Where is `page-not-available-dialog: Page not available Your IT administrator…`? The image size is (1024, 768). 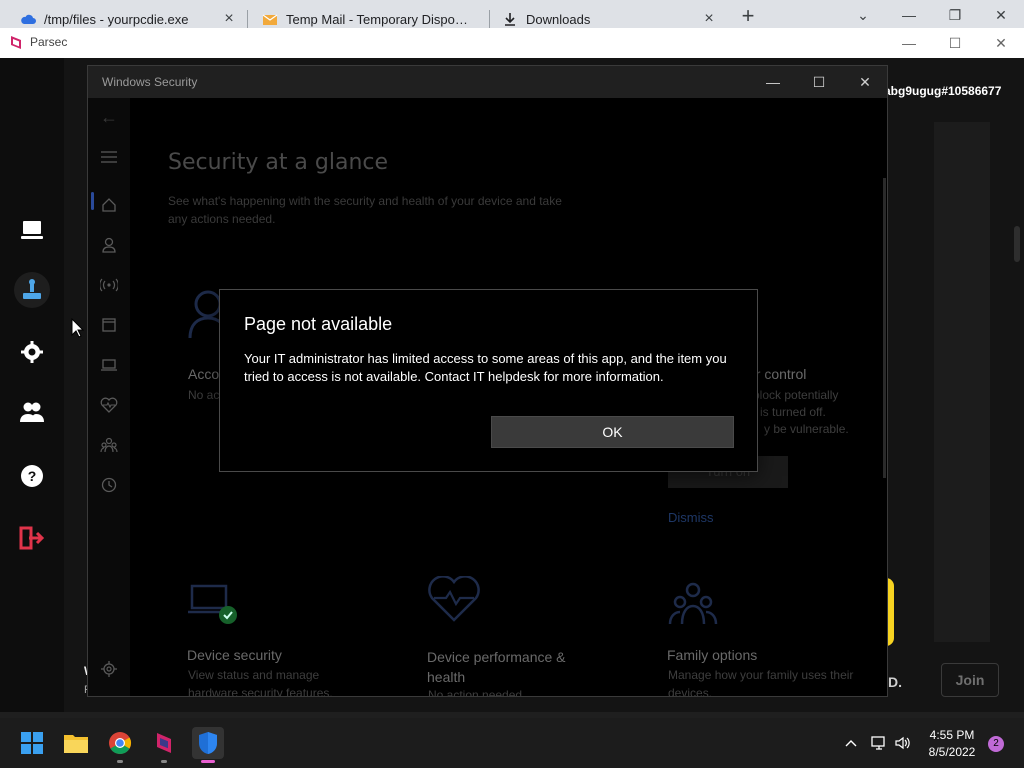 page-not-available-dialog: Page not available Your IT administrator… is located at coordinates (488, 380).